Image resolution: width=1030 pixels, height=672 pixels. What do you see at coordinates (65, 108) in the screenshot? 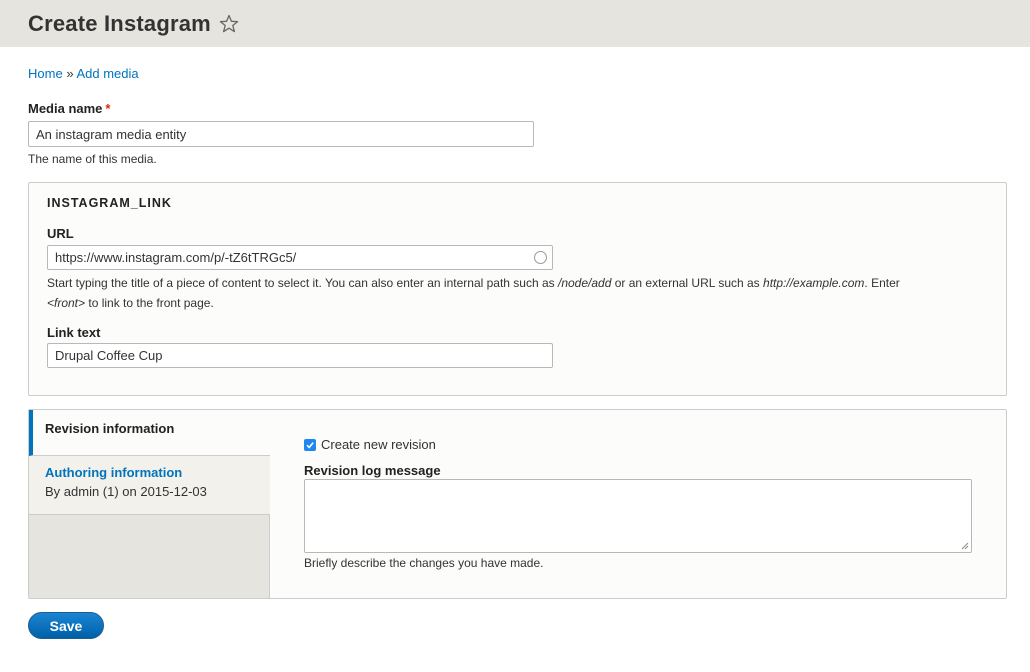
I see `media-name-label: Media name` at bounding box center [65, 108].